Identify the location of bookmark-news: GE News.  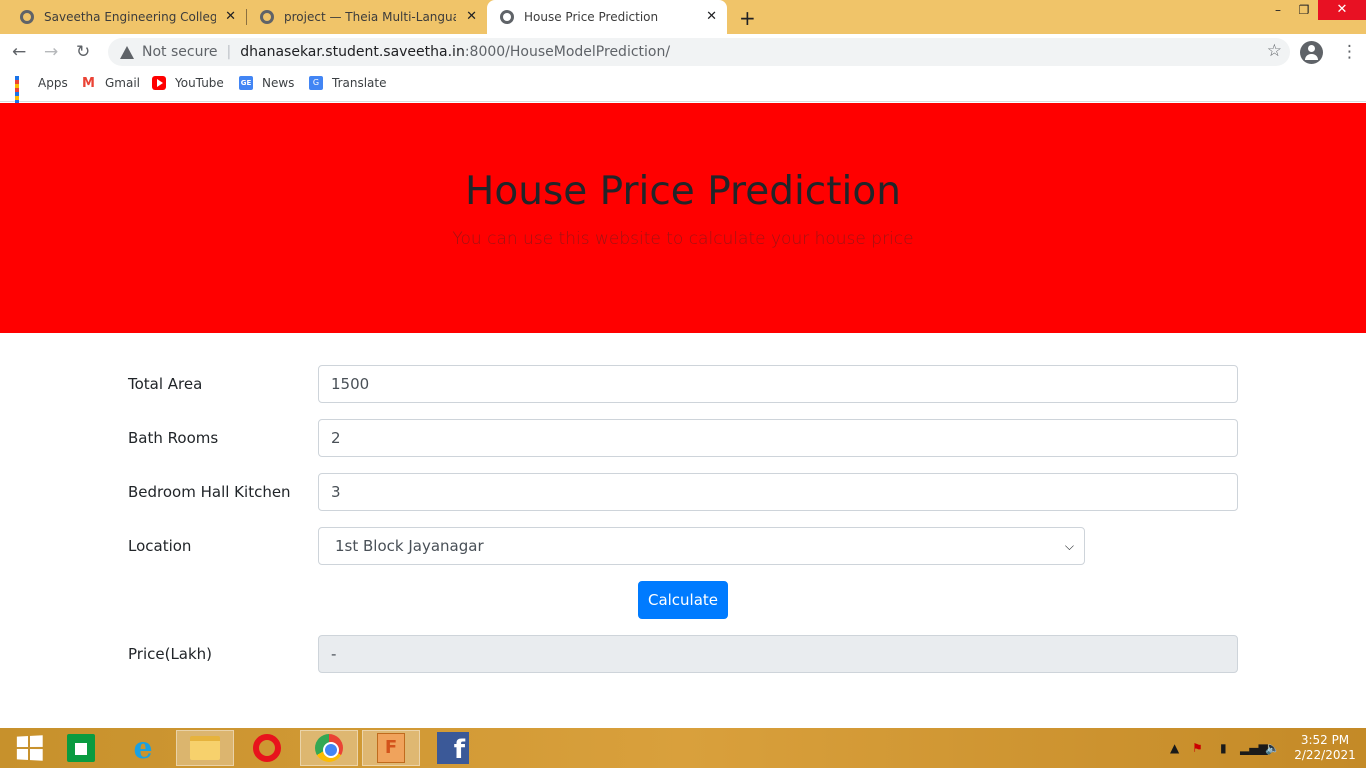
(266, 83).